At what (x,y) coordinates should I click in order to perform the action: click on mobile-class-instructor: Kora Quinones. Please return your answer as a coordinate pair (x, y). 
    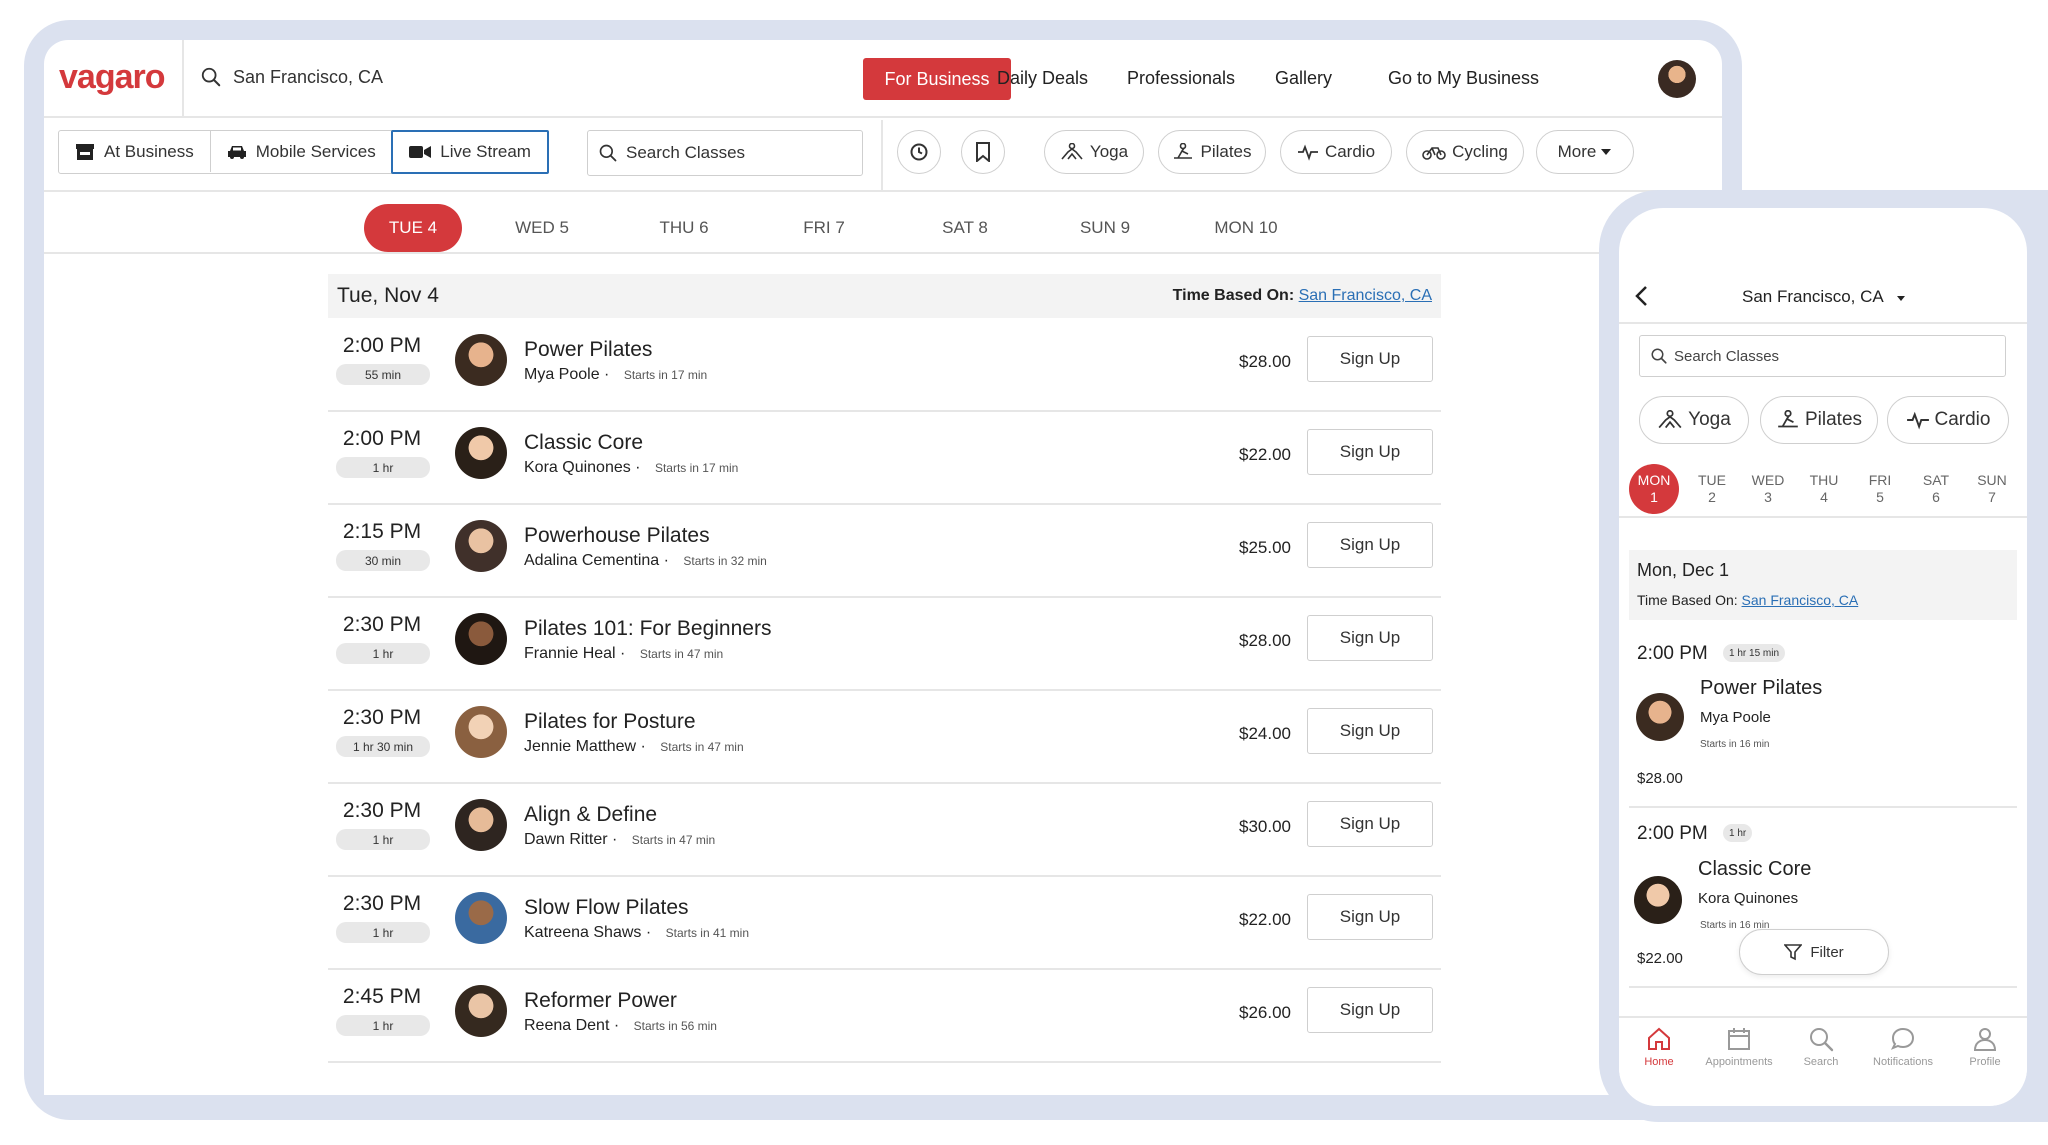
    Looking at the image, I should click on (1748, 898).